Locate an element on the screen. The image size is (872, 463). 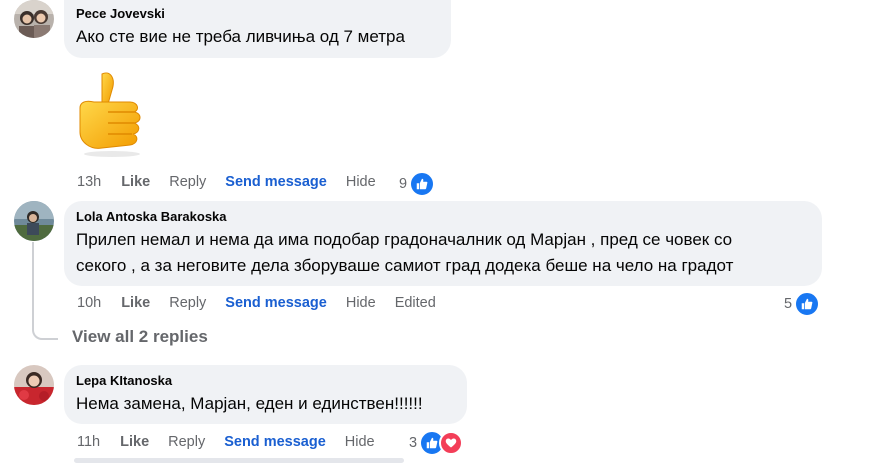
reaction-summary: 5 is located at coordinates (802, 304).